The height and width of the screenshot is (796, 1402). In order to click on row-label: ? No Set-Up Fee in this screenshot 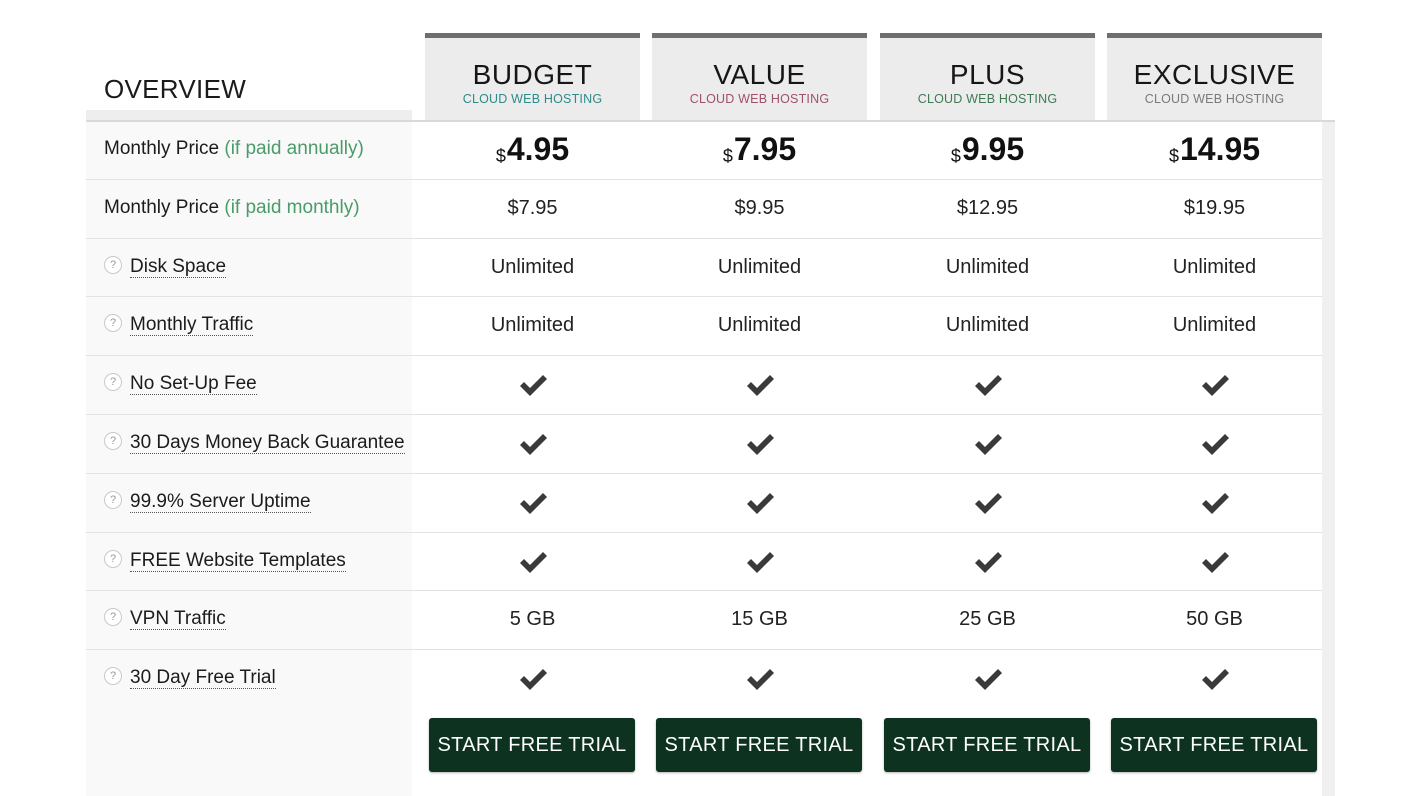, I will do `click(180, 384)`.